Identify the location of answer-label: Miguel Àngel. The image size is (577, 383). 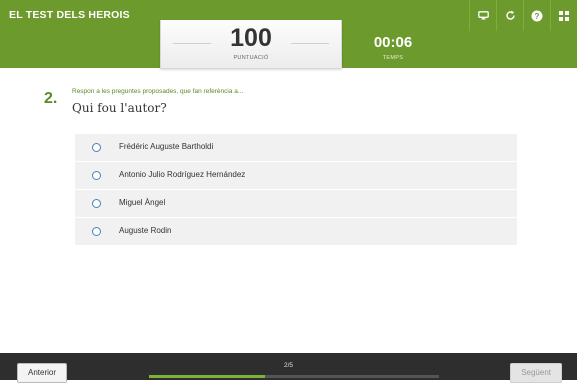
(142, 202).